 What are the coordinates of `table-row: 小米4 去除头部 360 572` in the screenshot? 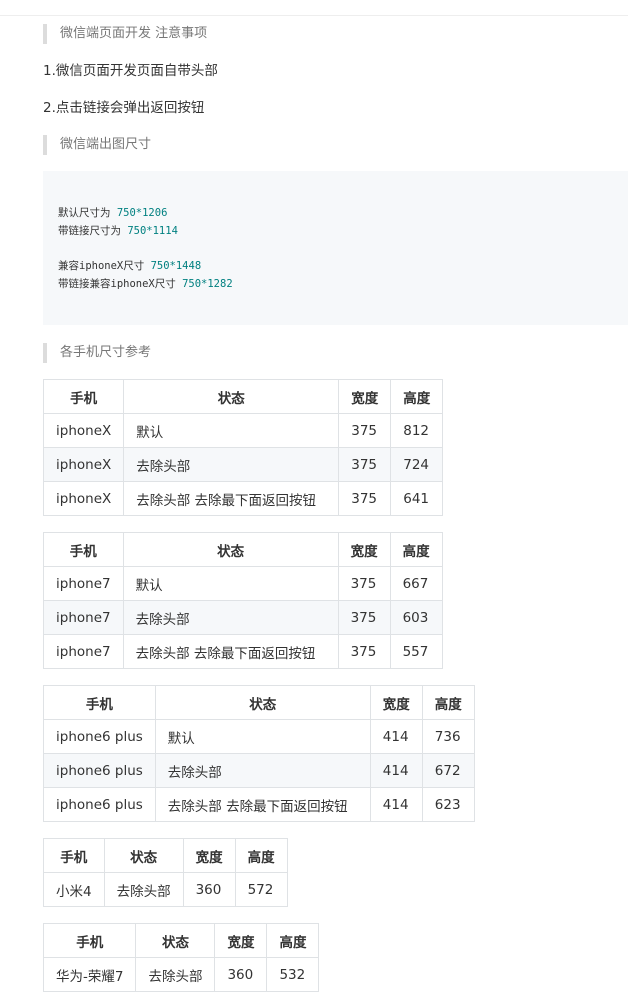 It's located at (165, 889).